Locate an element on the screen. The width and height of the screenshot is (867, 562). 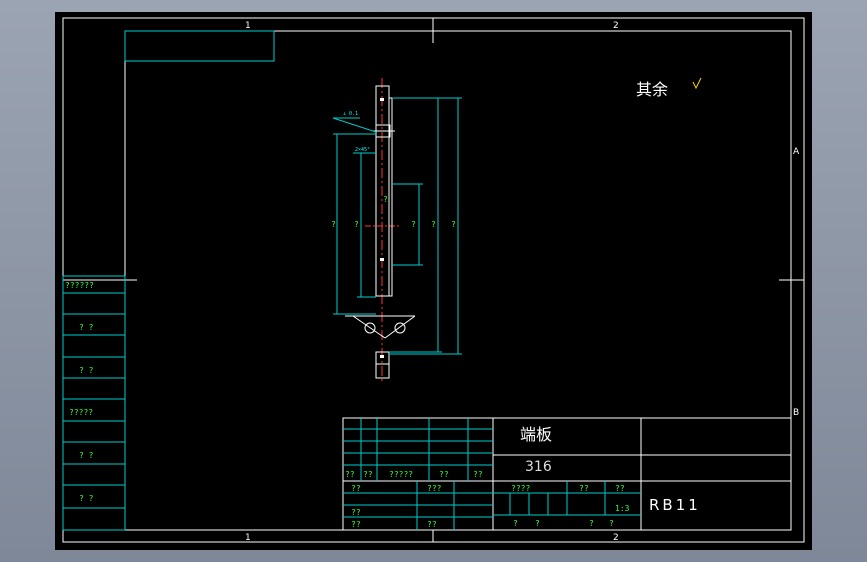
zone-right-b: B is located at coordinates (796, 413).